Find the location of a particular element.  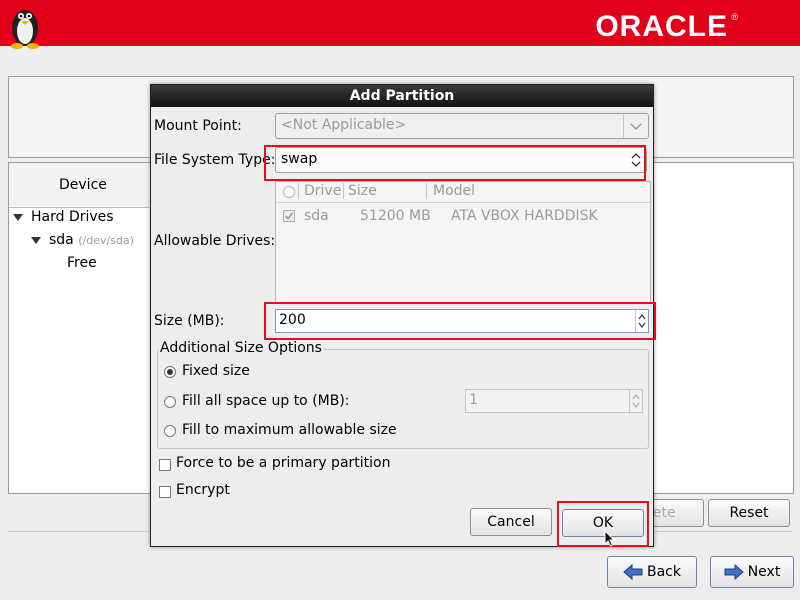

drive-name: sda is located at coordinates (316, 216).